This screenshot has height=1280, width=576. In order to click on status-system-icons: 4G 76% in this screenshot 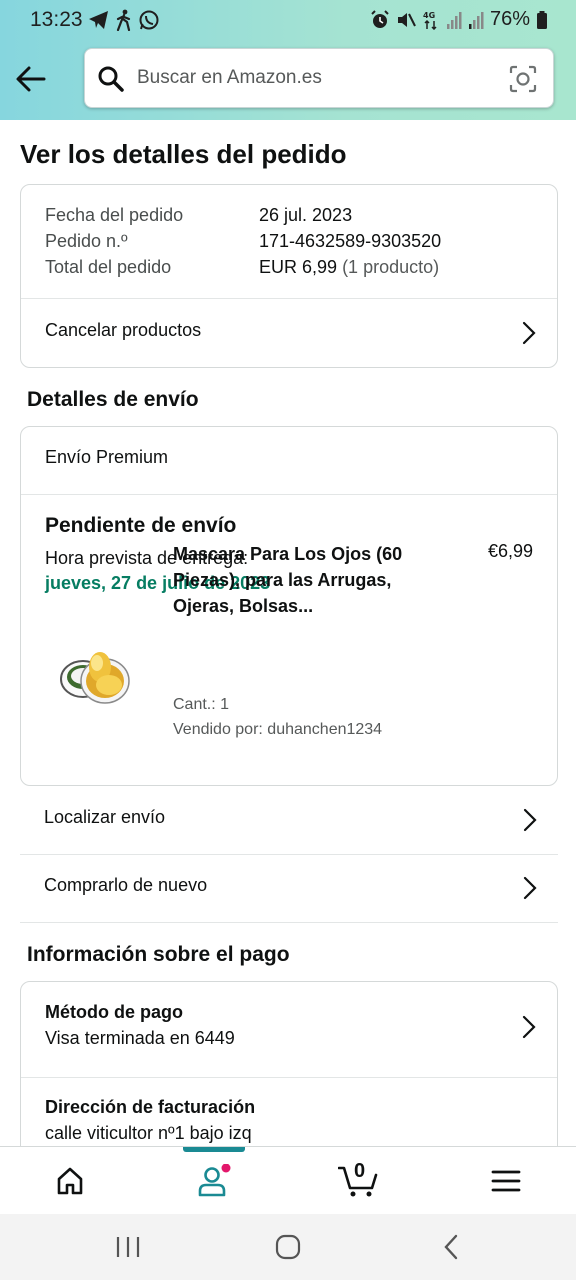, I will do `click(459, 19)`.